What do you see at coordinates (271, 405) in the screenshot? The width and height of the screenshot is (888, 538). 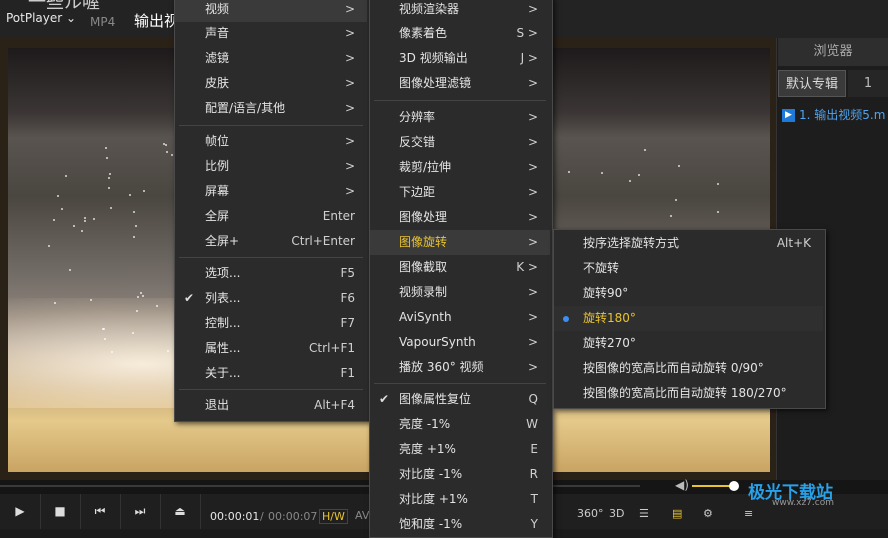 I see `menu-item: 退出 Alt+F4` at bounding box center [271, 405].